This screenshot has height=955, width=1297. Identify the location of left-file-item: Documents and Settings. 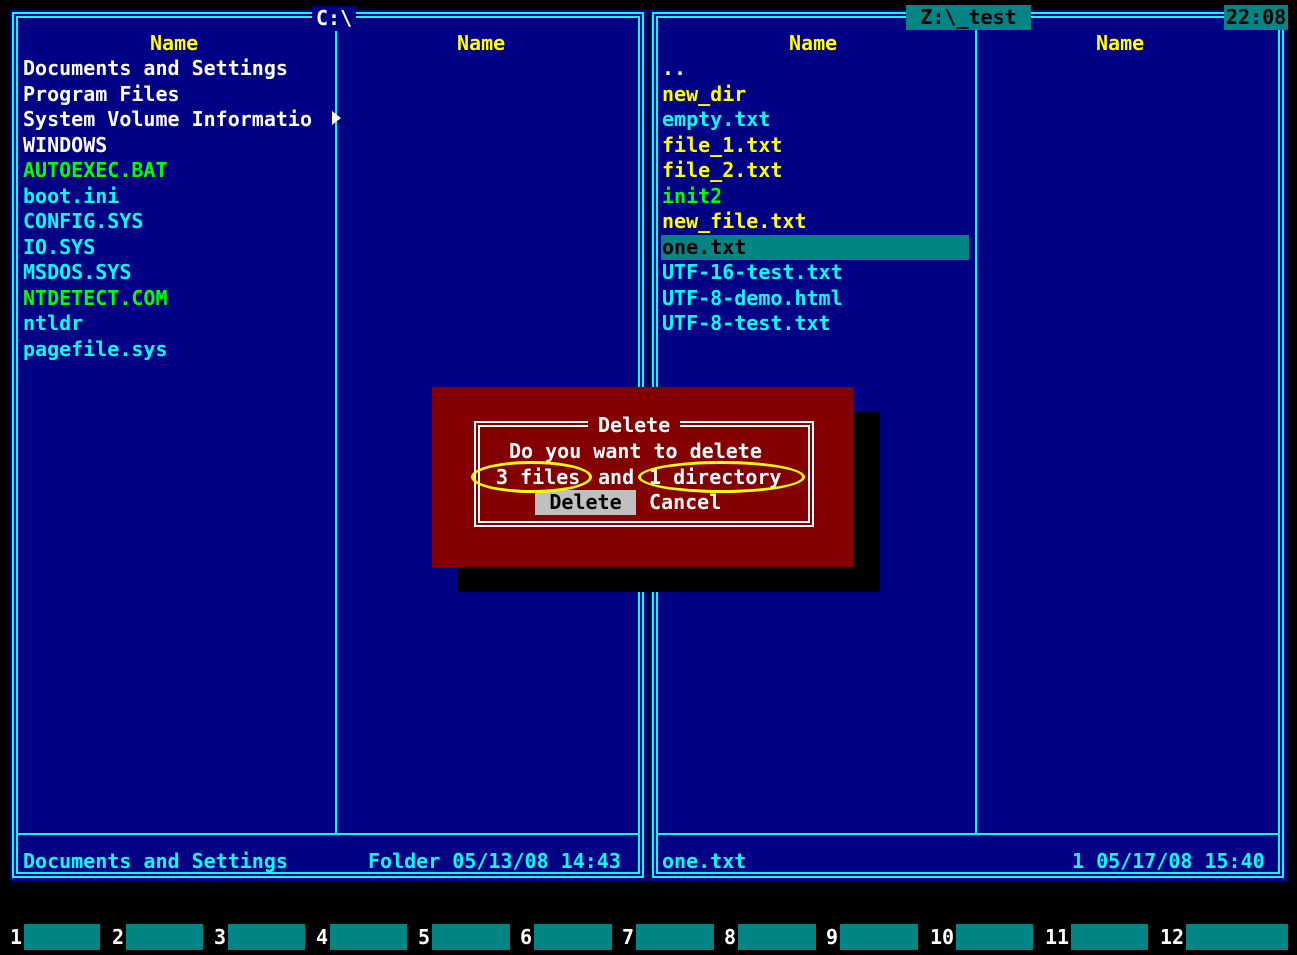
(155, 68).